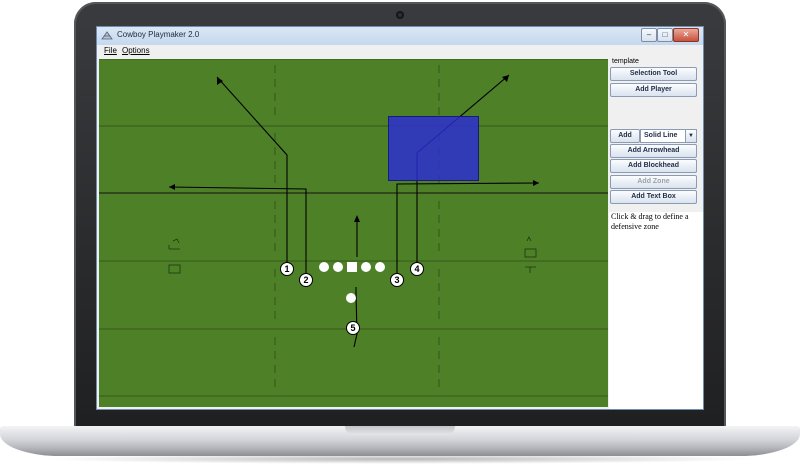 Image resolution: width=800 pixels, height=470 pixels. I want to click on menu-file: File, so click(110, 50).